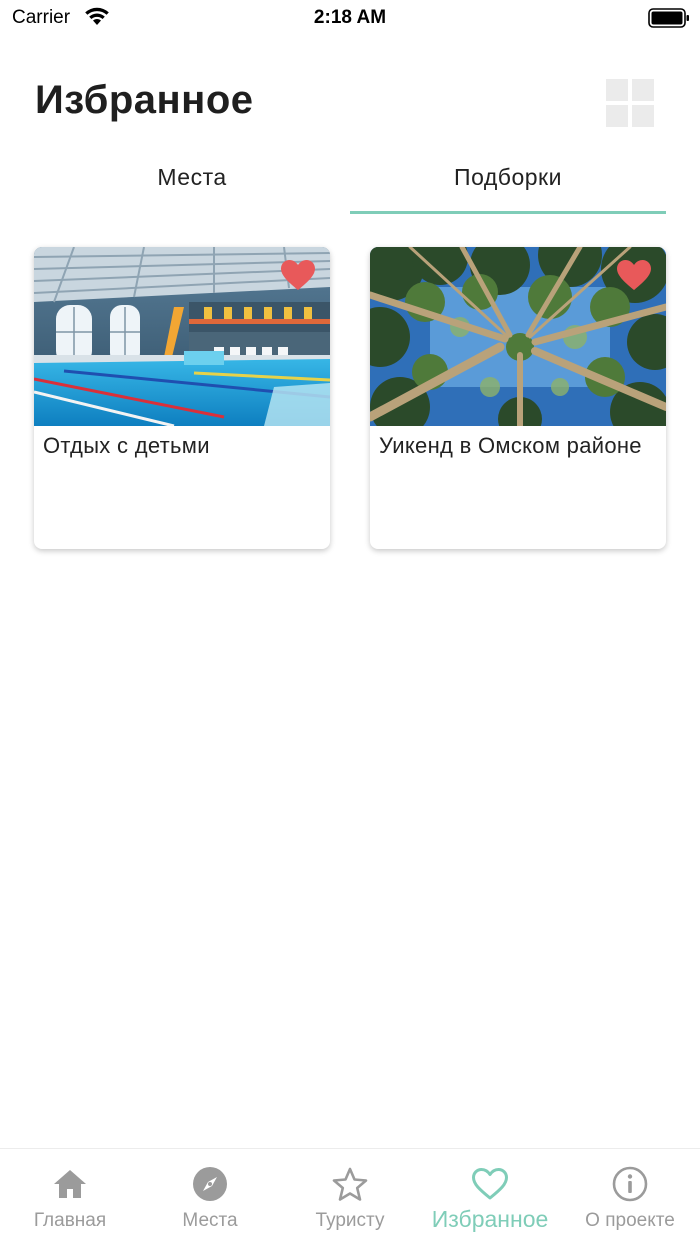 This screenshot has width=700, height=1244. I want to click on star-icon, so click(350, 1184).